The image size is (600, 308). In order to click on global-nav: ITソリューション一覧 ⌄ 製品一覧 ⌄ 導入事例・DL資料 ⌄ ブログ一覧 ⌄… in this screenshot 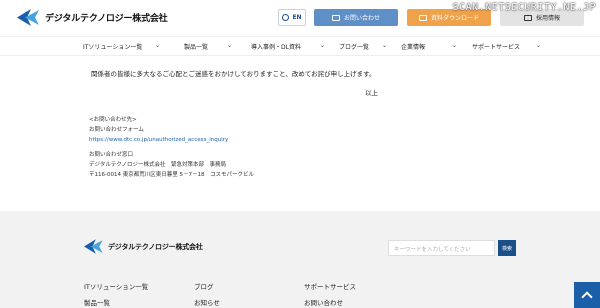, I will do `click(300, 46)`.